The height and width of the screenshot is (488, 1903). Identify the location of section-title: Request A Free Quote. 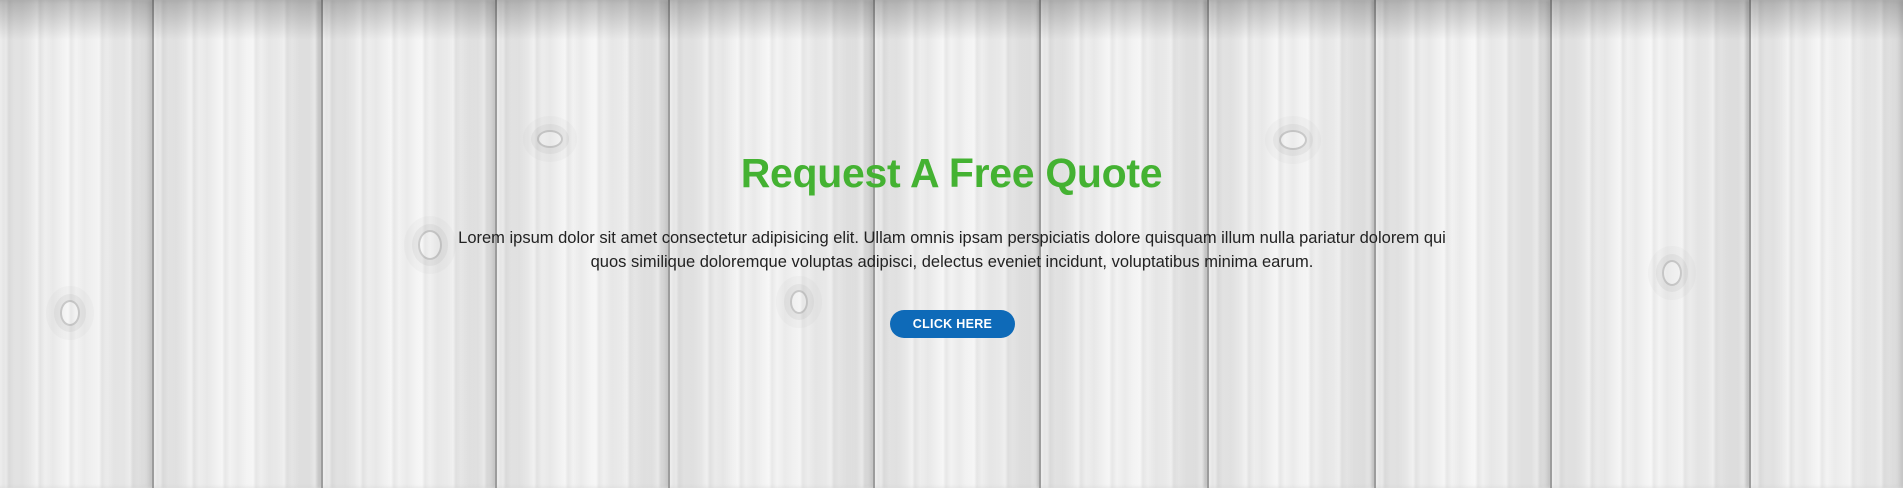
(951, 173).